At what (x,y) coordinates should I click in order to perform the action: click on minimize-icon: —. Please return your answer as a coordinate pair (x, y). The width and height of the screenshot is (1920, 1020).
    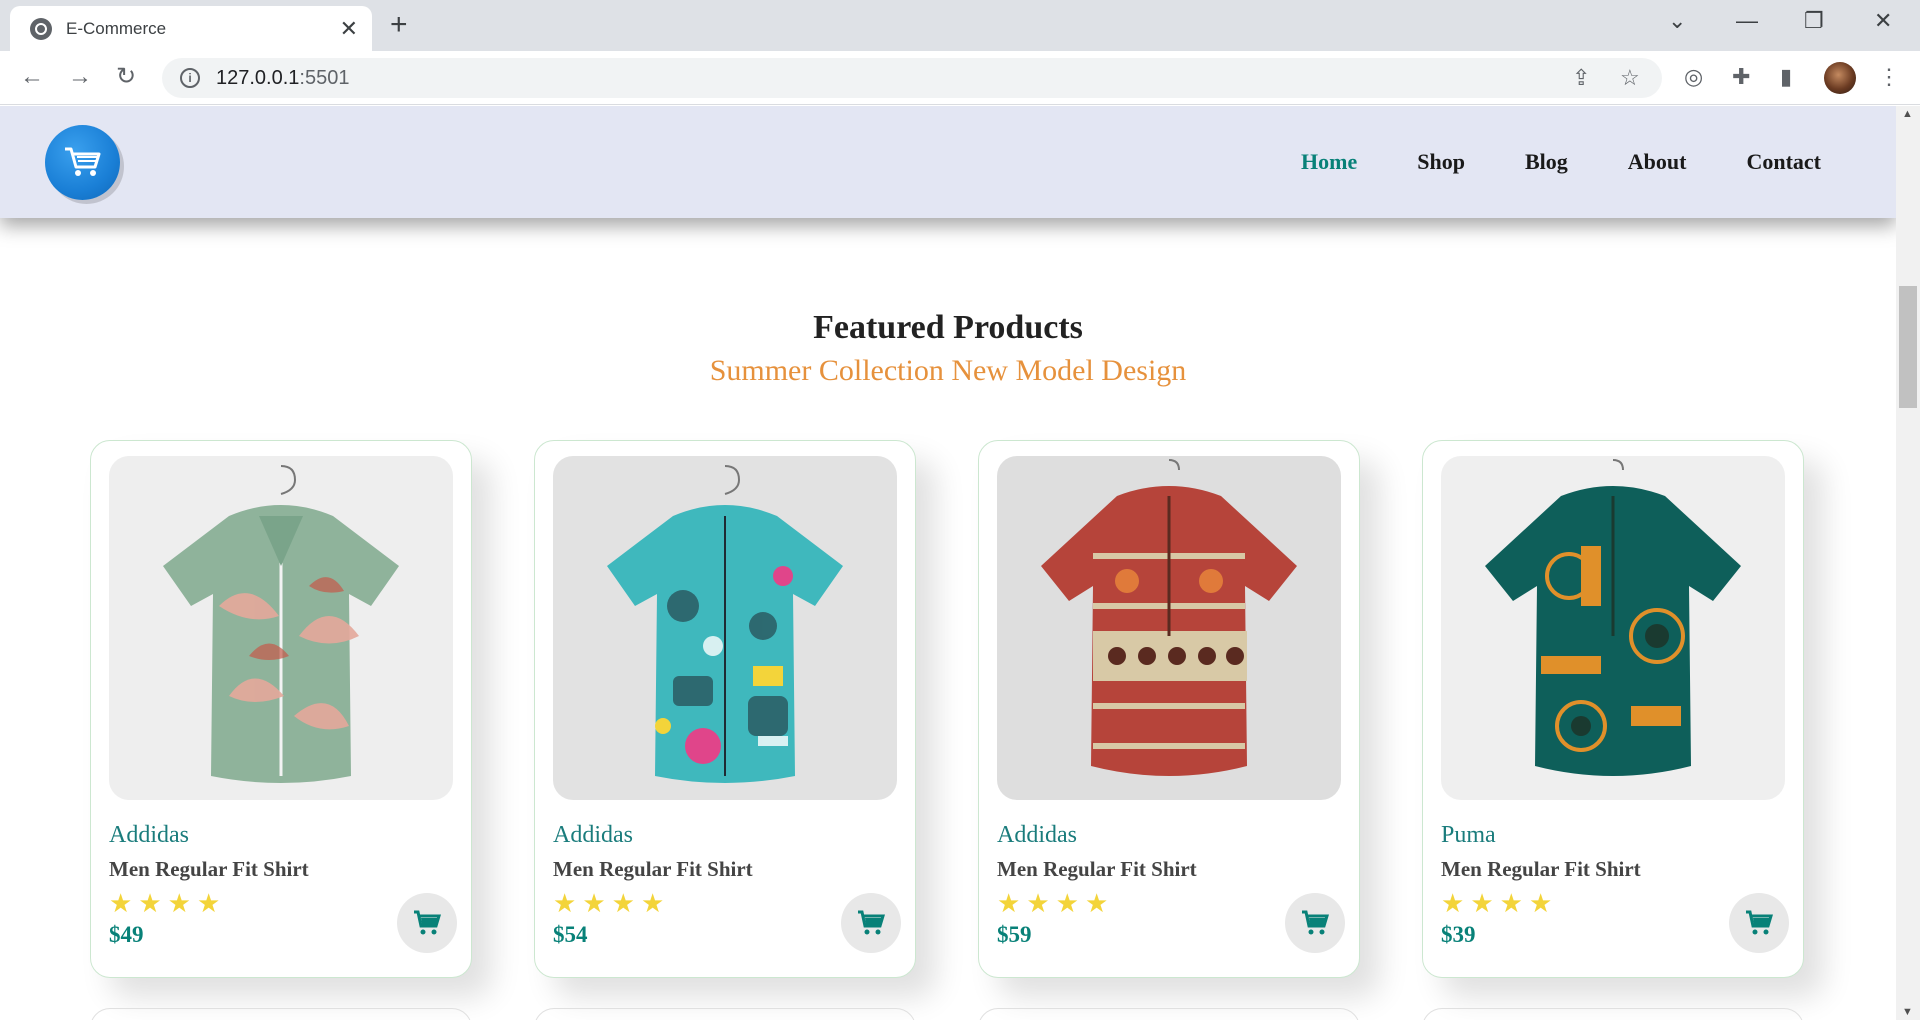
    Looking at the image, I should click on (1747, 21).